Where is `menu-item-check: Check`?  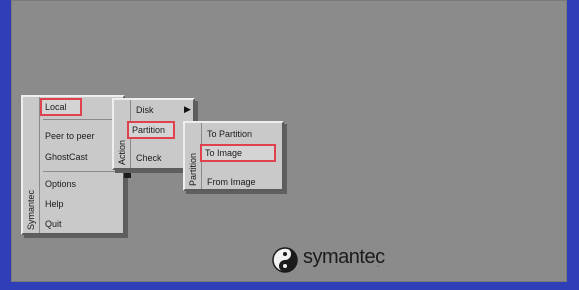 menu-item-check: Check is located at coordinates (149, 158).